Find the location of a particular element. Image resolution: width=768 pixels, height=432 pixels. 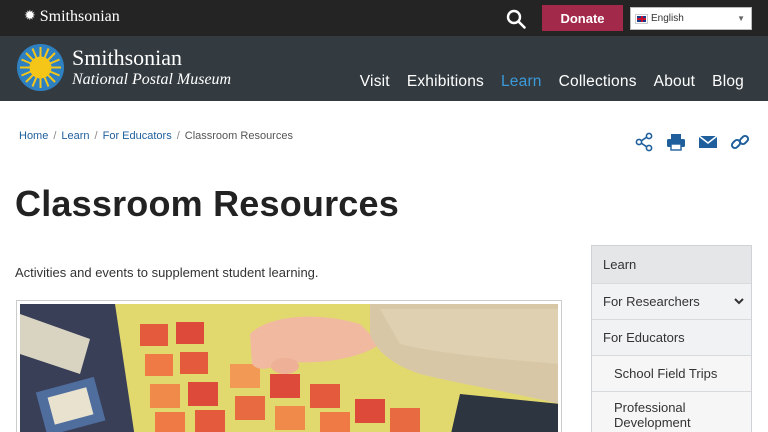

utility-bar: ✹ Smithsonian Donate English ▼ is located at coordinates (384, 18).